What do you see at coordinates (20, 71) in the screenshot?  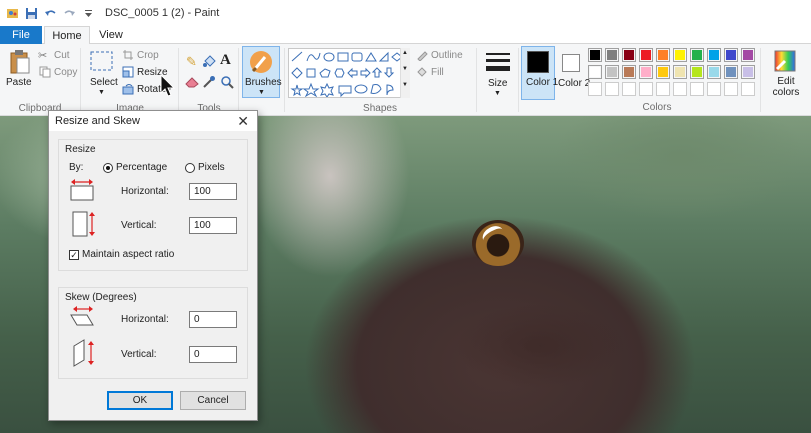 I see `paste-button: Paste` at bounding box center [20, 71].